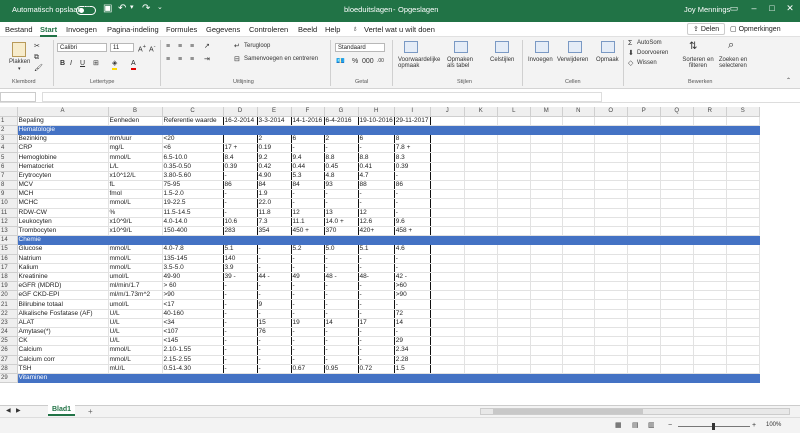 The height and width of the screenshot is (433, 800). I want to click on cell: 2.28, so click(412, 360).